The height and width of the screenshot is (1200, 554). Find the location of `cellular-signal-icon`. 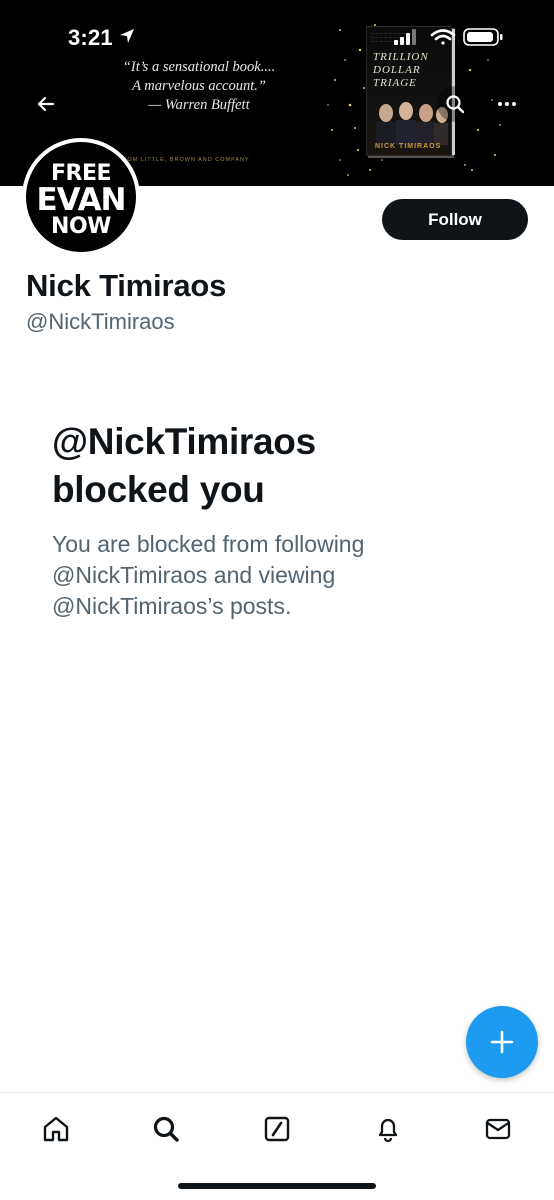

cellular-signal-icon is located at coordinates (405, 37).